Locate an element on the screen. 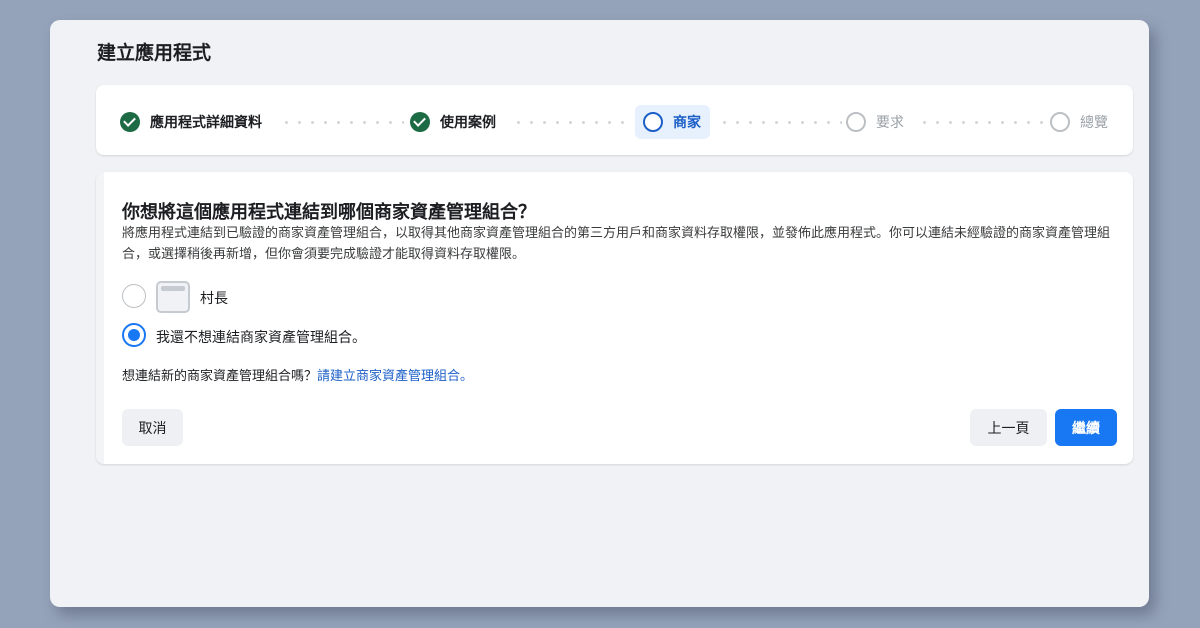  step-label: 總覽 is located at coordinates (1094, 123).